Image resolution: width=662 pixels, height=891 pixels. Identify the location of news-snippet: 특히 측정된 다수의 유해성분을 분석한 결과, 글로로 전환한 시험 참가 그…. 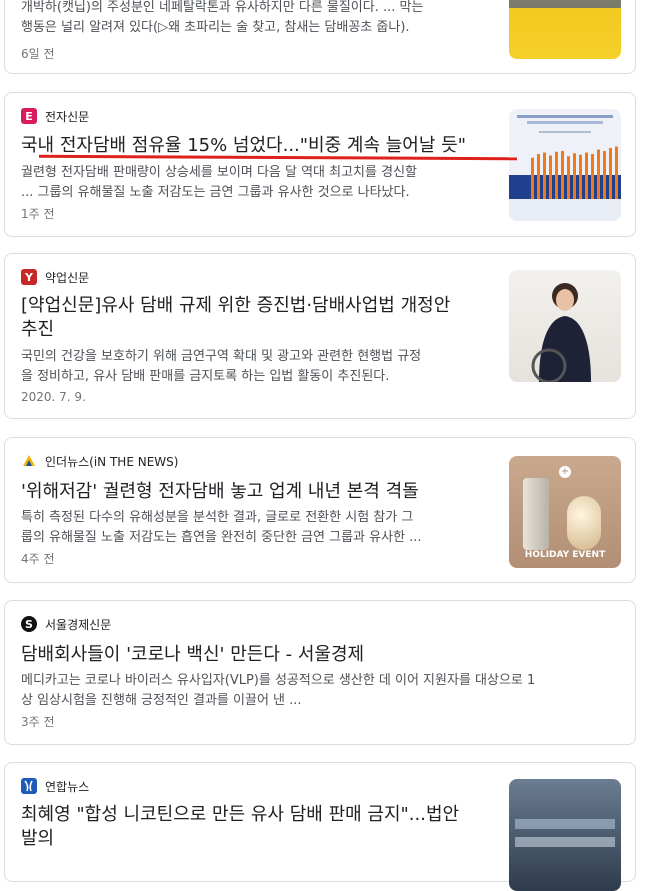
(221, 527).